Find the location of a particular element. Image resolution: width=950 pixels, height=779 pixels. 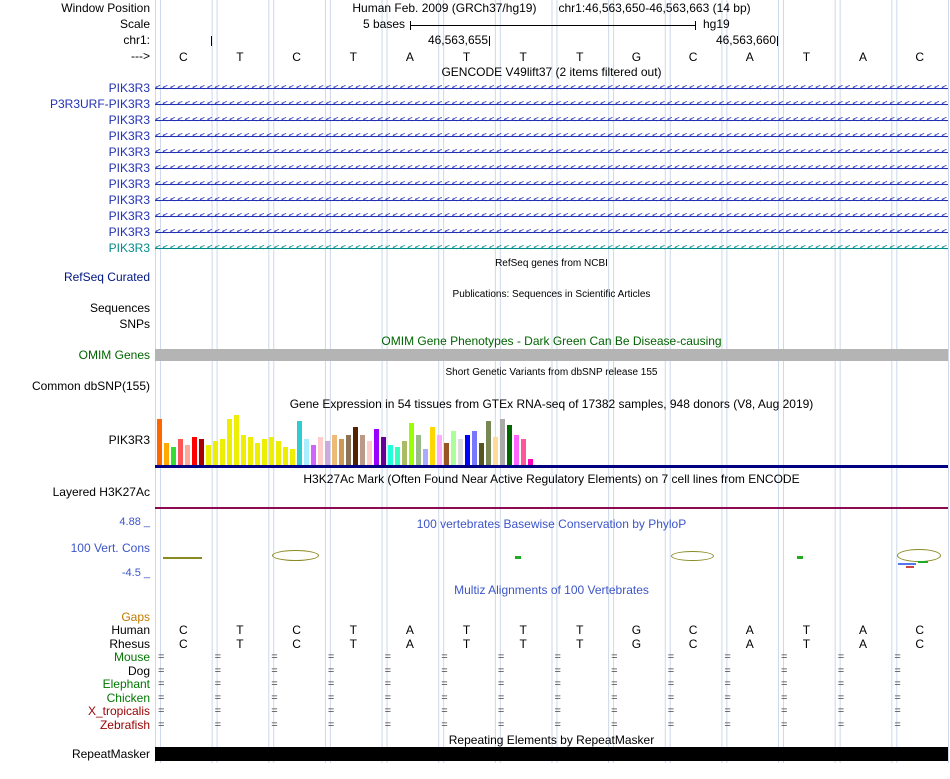

alignment-row-dog: = = = = = = = = = = = = = = is located at coordinates (551, 671).